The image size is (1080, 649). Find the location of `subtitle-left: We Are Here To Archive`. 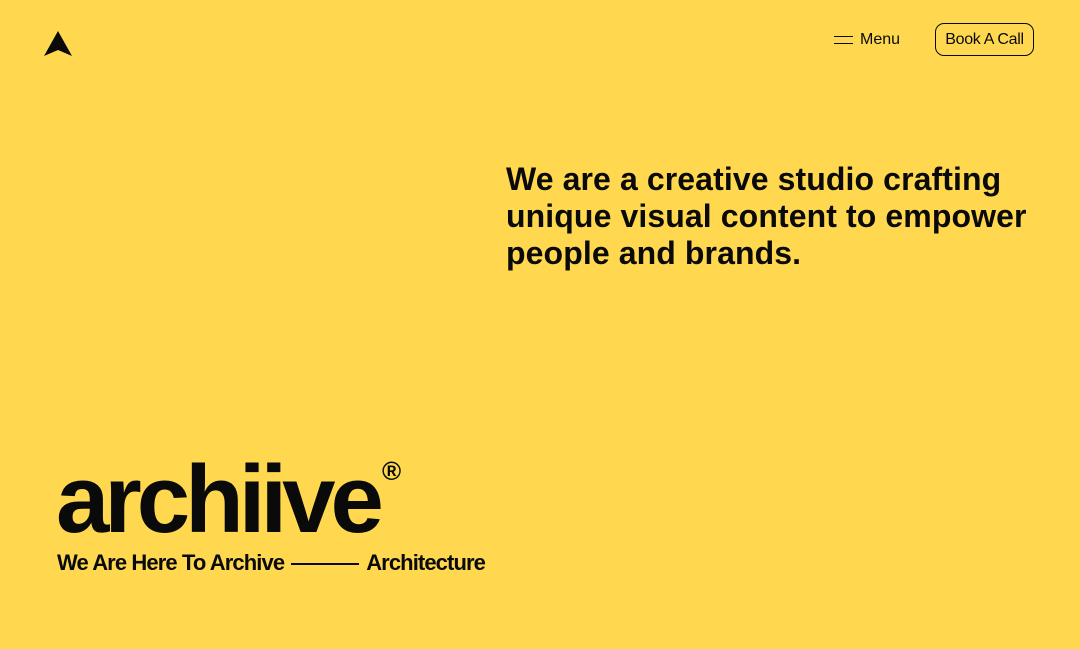

subtitle-left: We Are Here To Archive is located at coordinates (171, 562).